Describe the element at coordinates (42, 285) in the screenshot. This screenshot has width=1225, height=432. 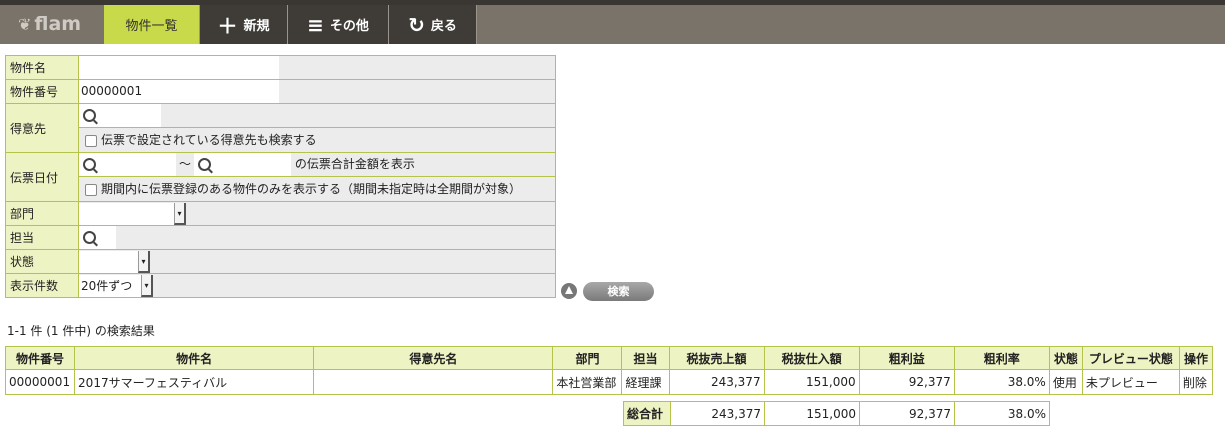
I see `label-per-page: 表示件数` at that location.